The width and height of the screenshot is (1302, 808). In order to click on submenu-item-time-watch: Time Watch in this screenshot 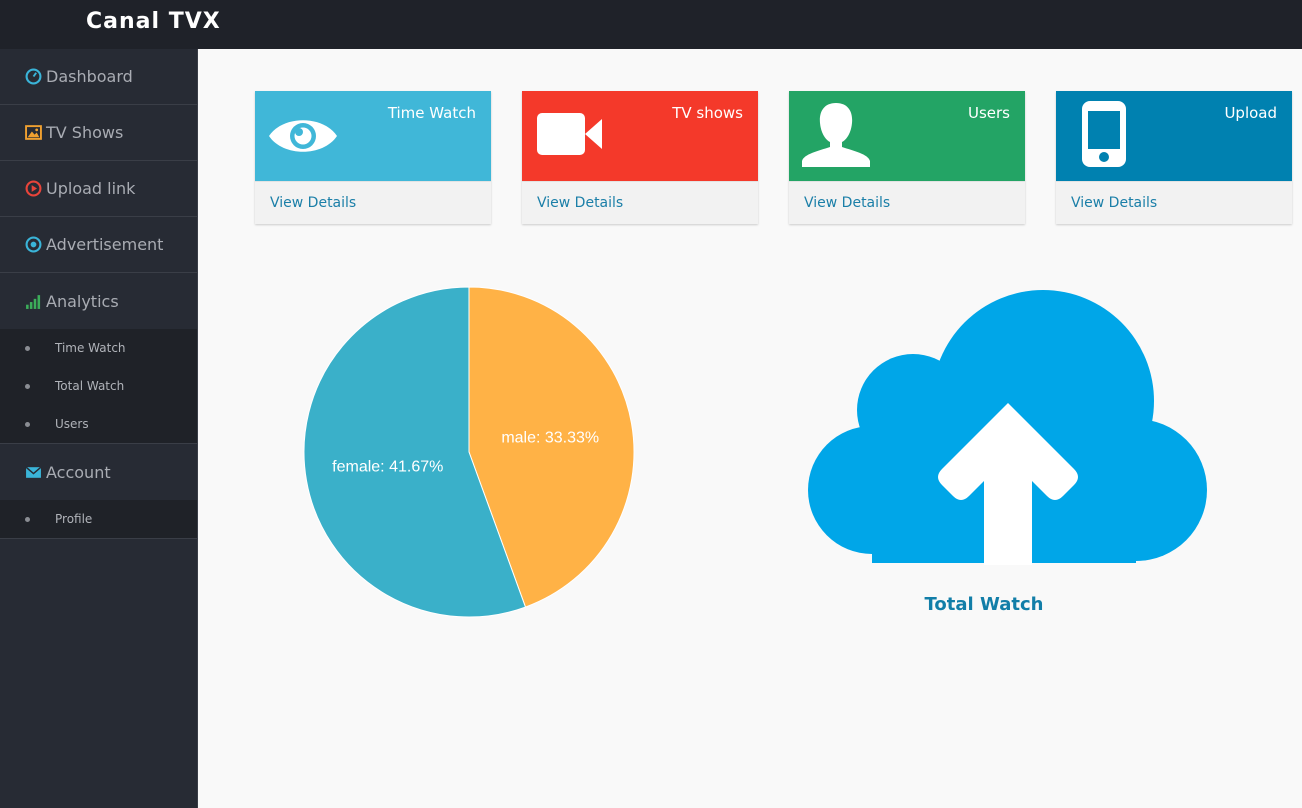, I will do `click(98, 348)`.